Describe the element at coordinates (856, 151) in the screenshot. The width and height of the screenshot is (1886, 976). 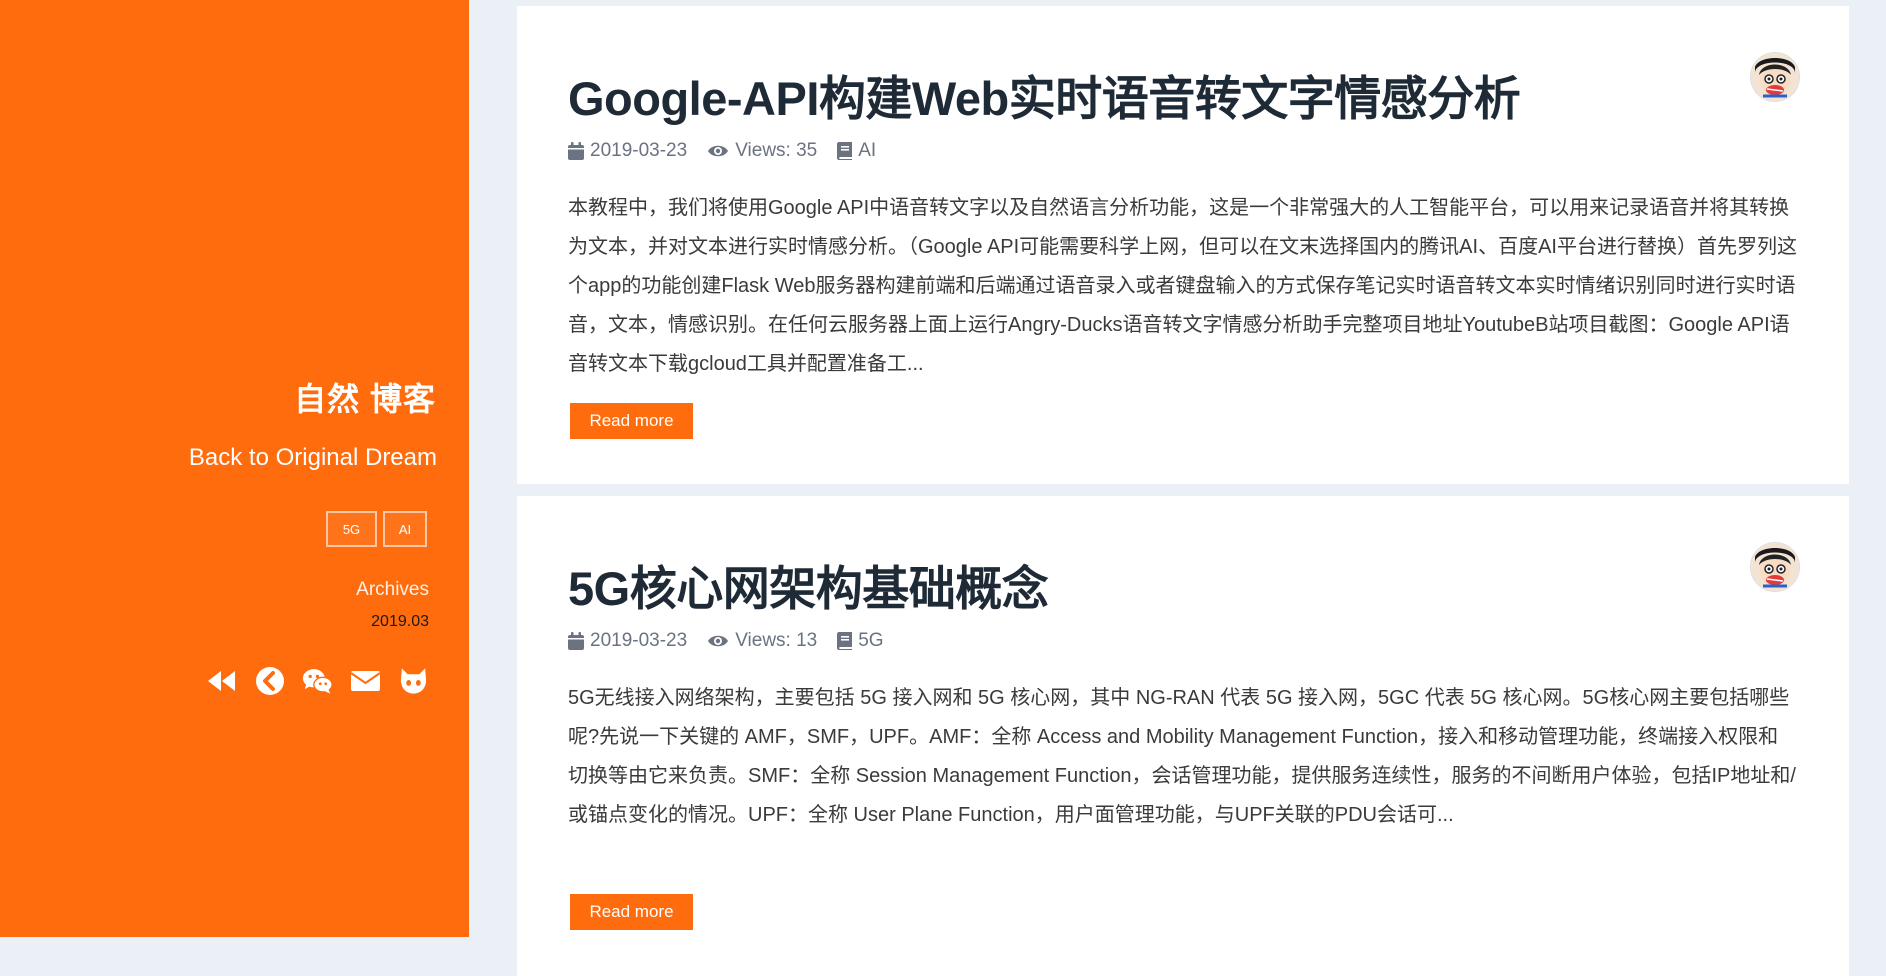
I see `post-category: AI` at that location.